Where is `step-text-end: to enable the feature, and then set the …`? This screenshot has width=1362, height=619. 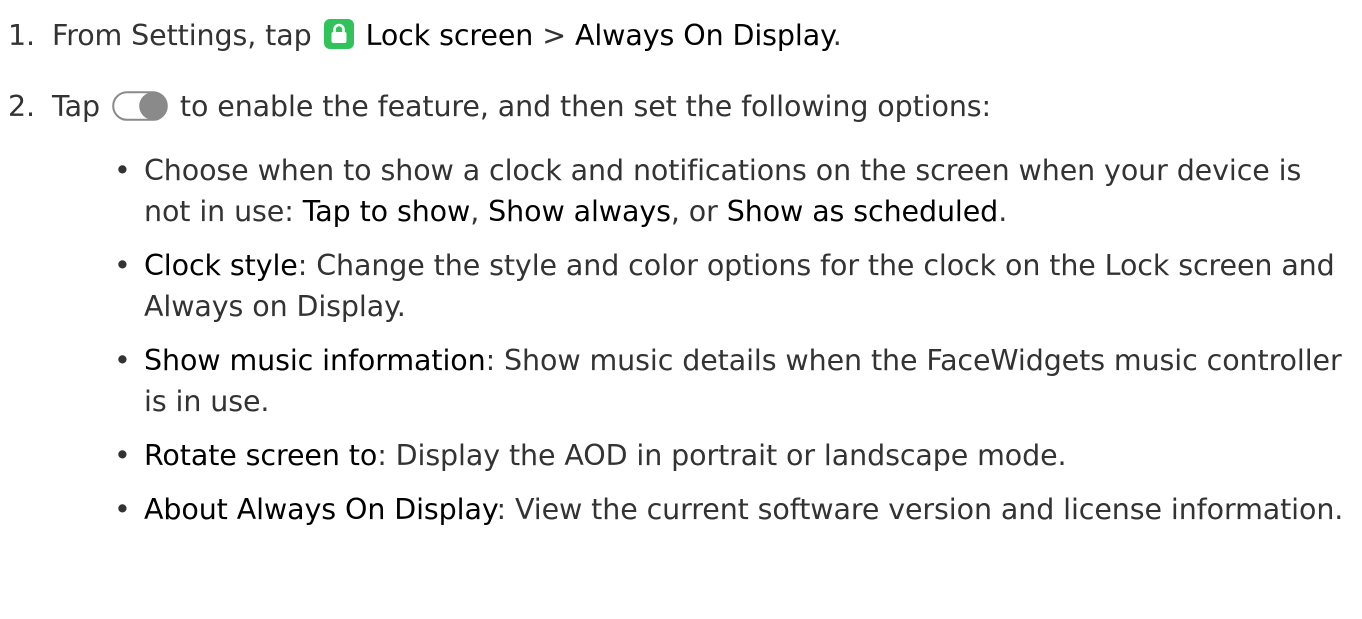
step-text-end: to enable the feature, and then set the … is located at coordinates (585, 106).